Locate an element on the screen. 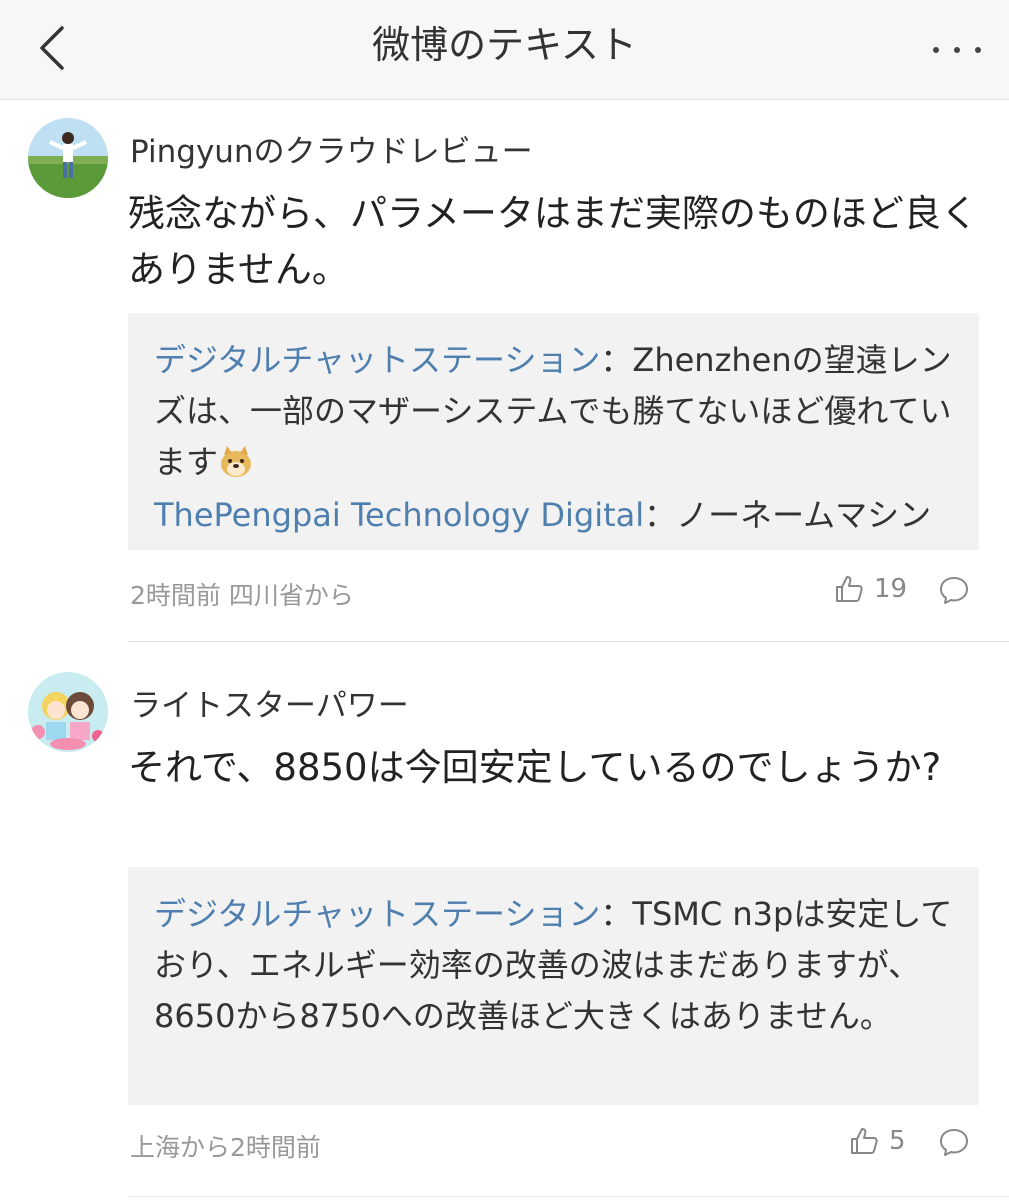 This screenshot has width=1009, height=1200. like-button: 5 is located at coordinates (877, 1141).